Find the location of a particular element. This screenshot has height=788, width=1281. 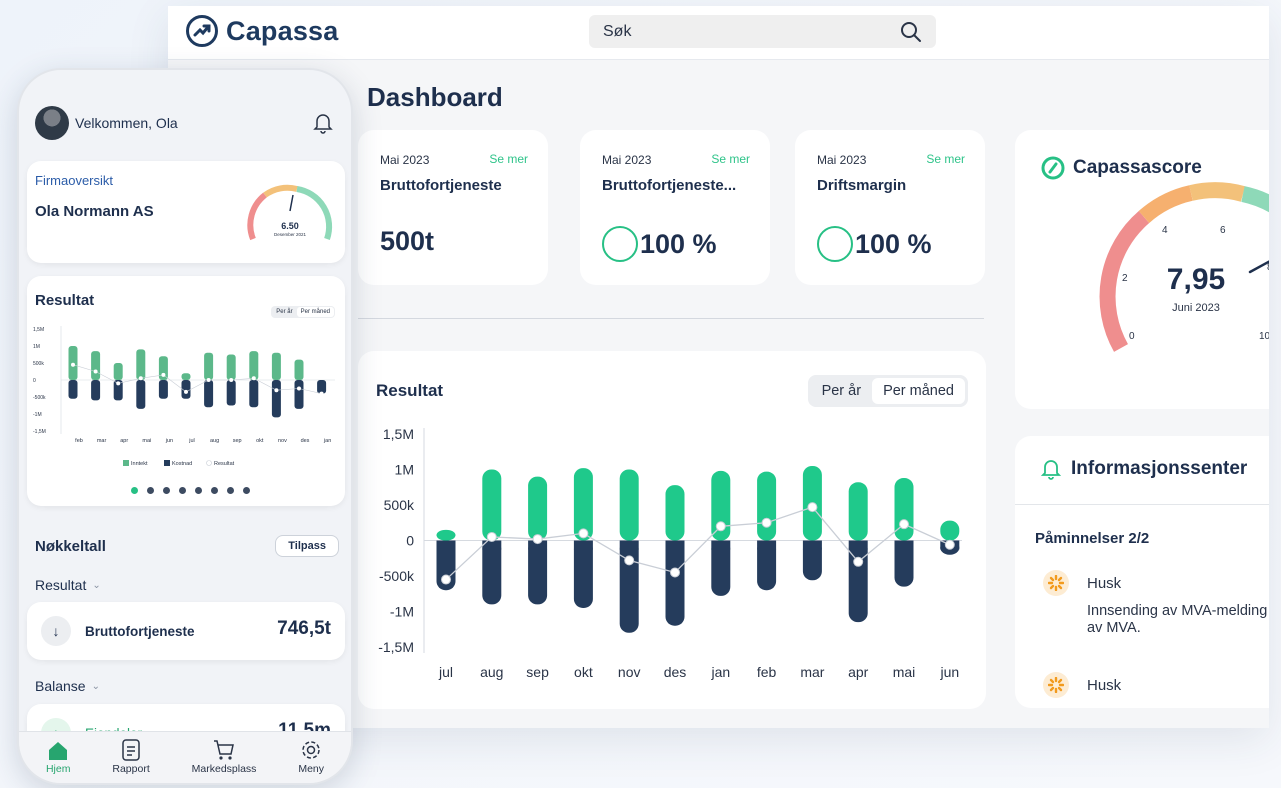

gauge-tick: 8 is located at coordinates (1268, 267).